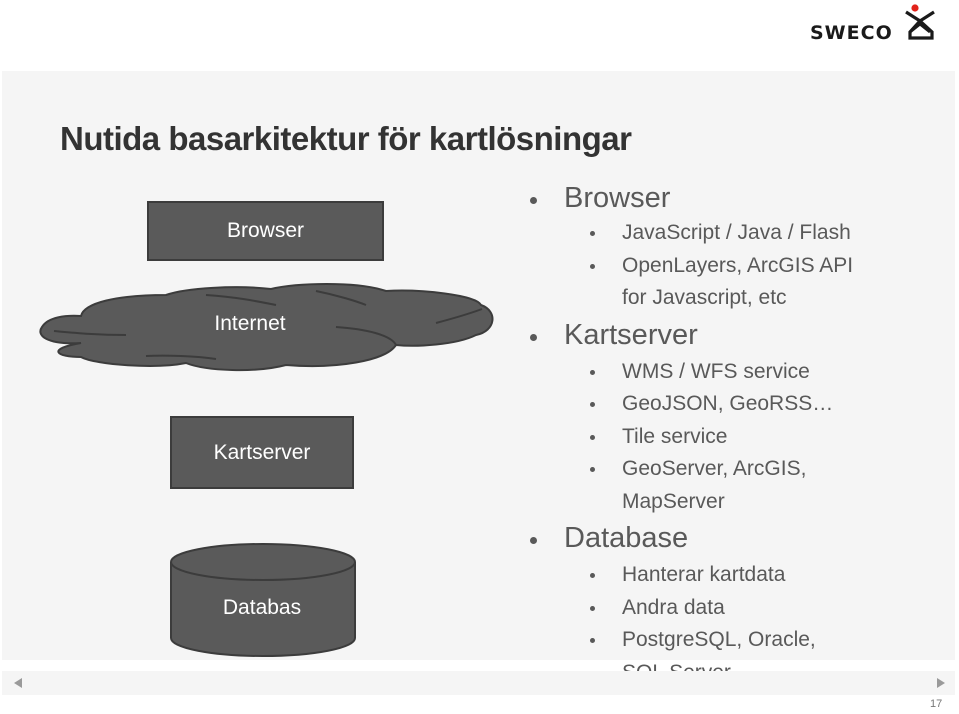 The width and height of the screenshot is (959, 714). I want to click on sub-bullet-continuation: MapServer, so click(673, 501).